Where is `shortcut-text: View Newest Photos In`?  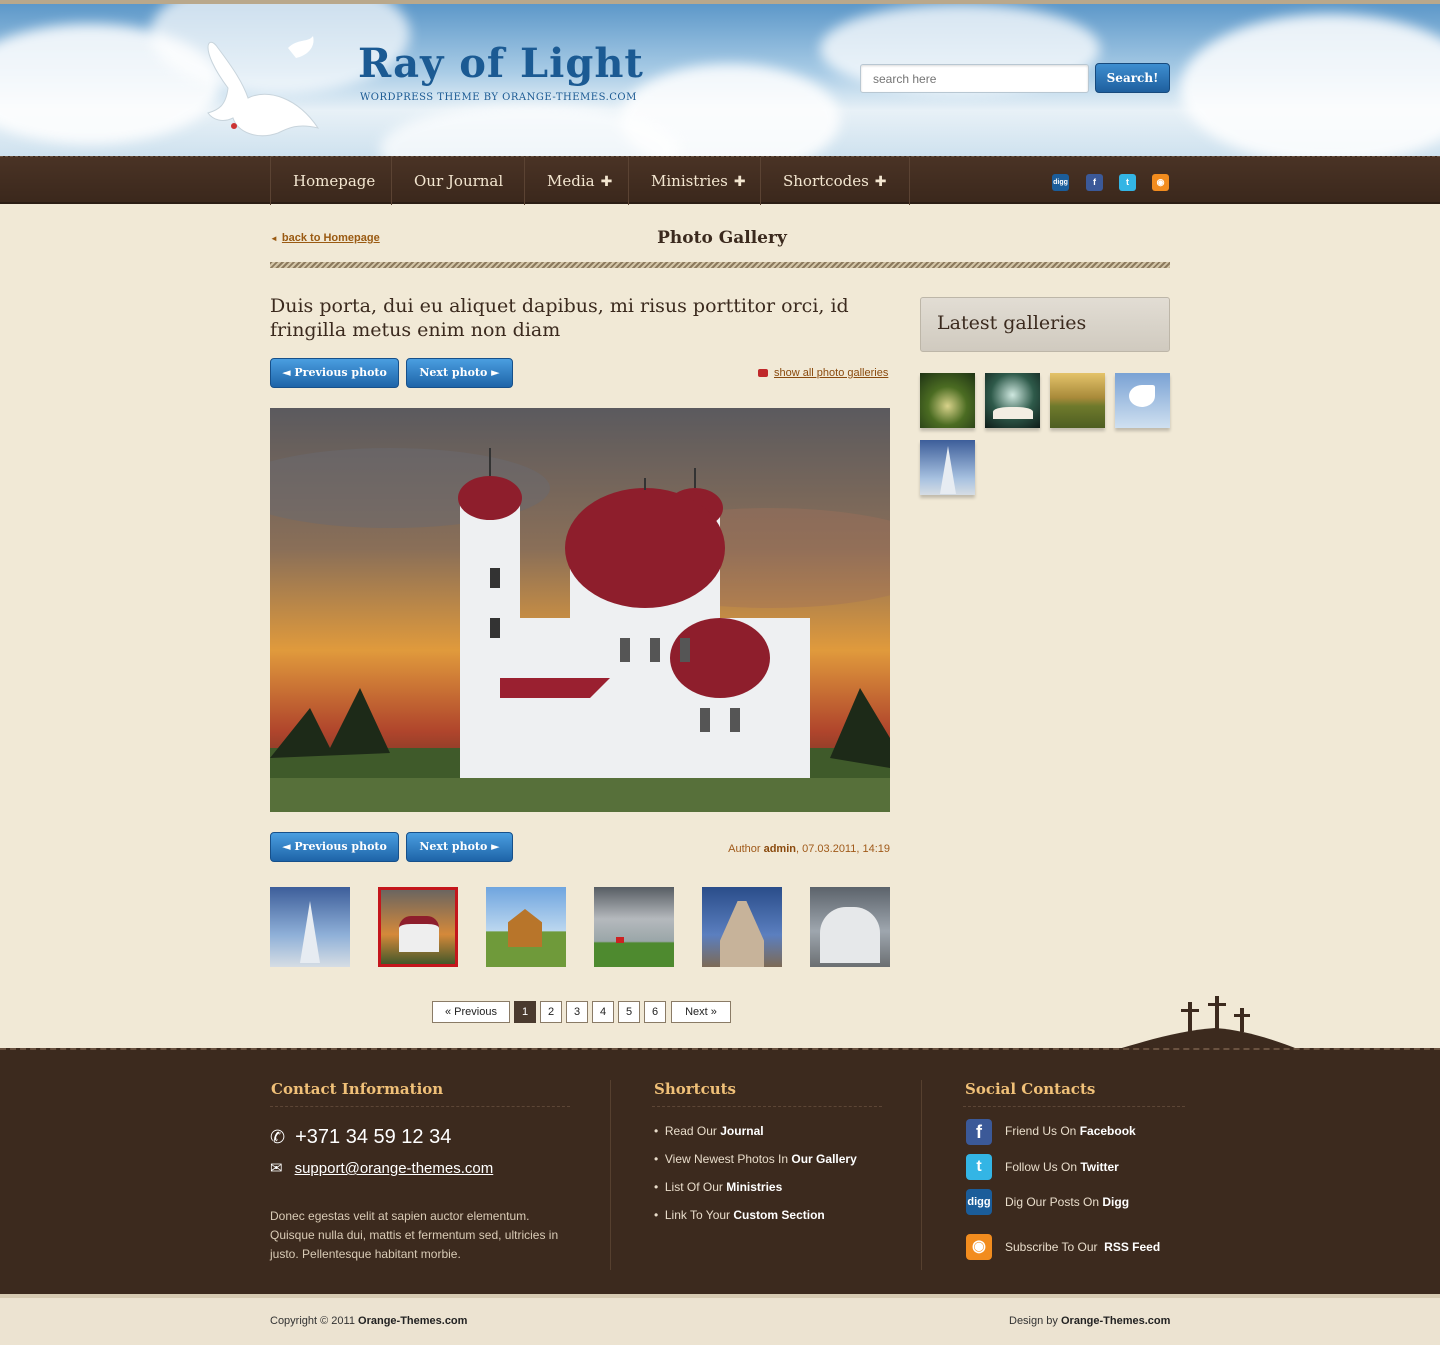 shortcut-text: View Newest Photos In is located at coordinates (728, 1159).